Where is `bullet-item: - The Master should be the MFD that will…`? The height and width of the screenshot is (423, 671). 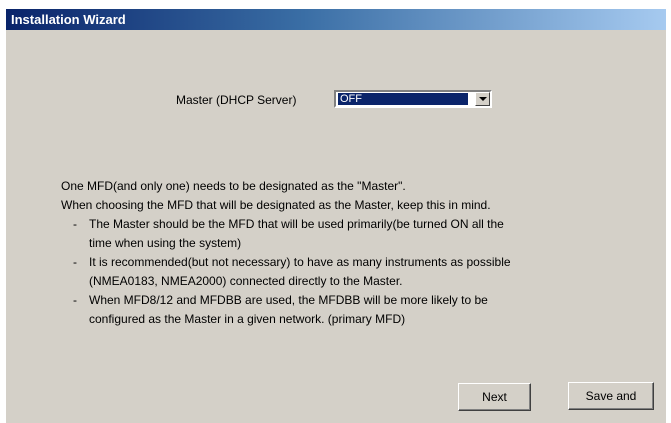 bullet-item: - The Master should be the MFD that will… is located at coordinates (351, 234).